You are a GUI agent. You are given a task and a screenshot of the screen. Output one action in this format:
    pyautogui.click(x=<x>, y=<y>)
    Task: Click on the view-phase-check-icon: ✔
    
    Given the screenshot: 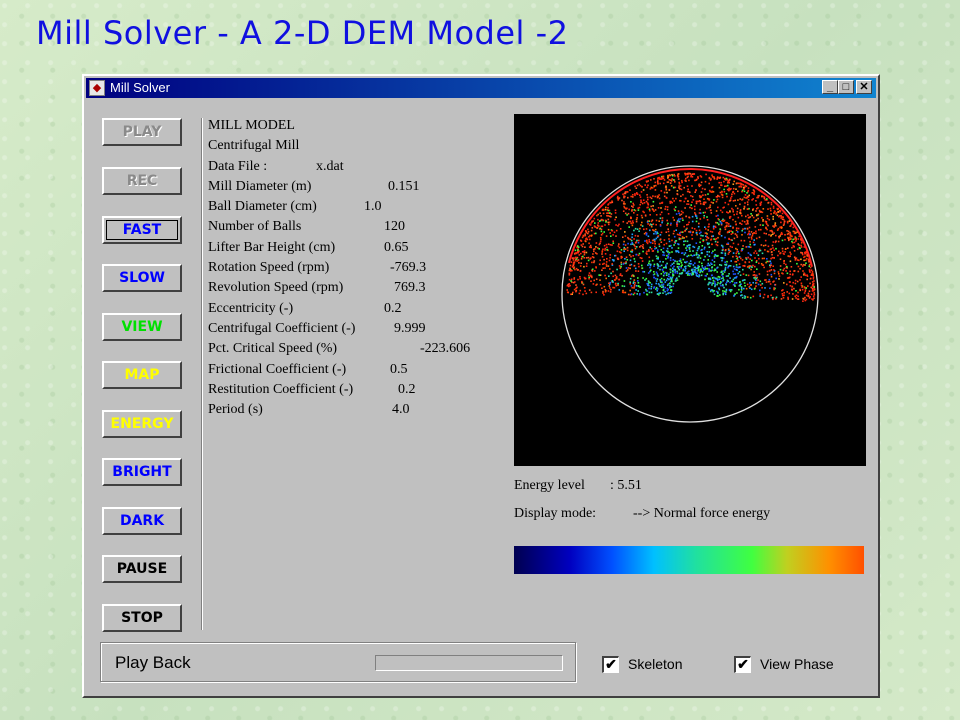 What is the action you would take?
    pyautogui.click(x=742, y=664)
    